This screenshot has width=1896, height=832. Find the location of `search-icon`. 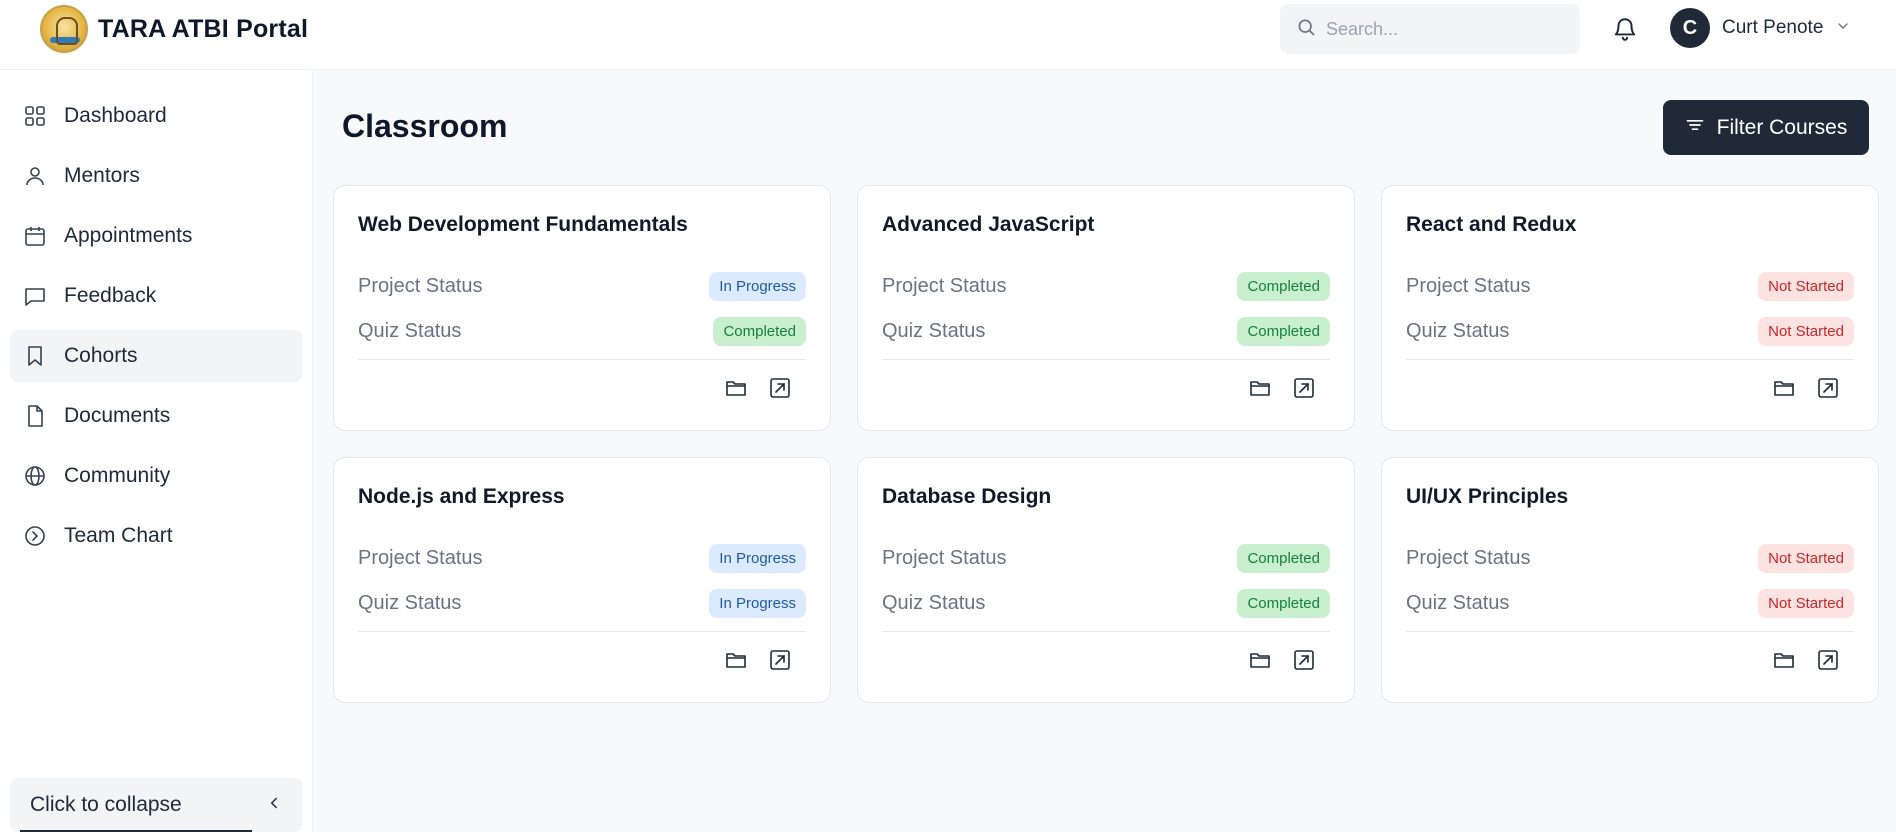

search-icon is located at coordinates (1306, 29).